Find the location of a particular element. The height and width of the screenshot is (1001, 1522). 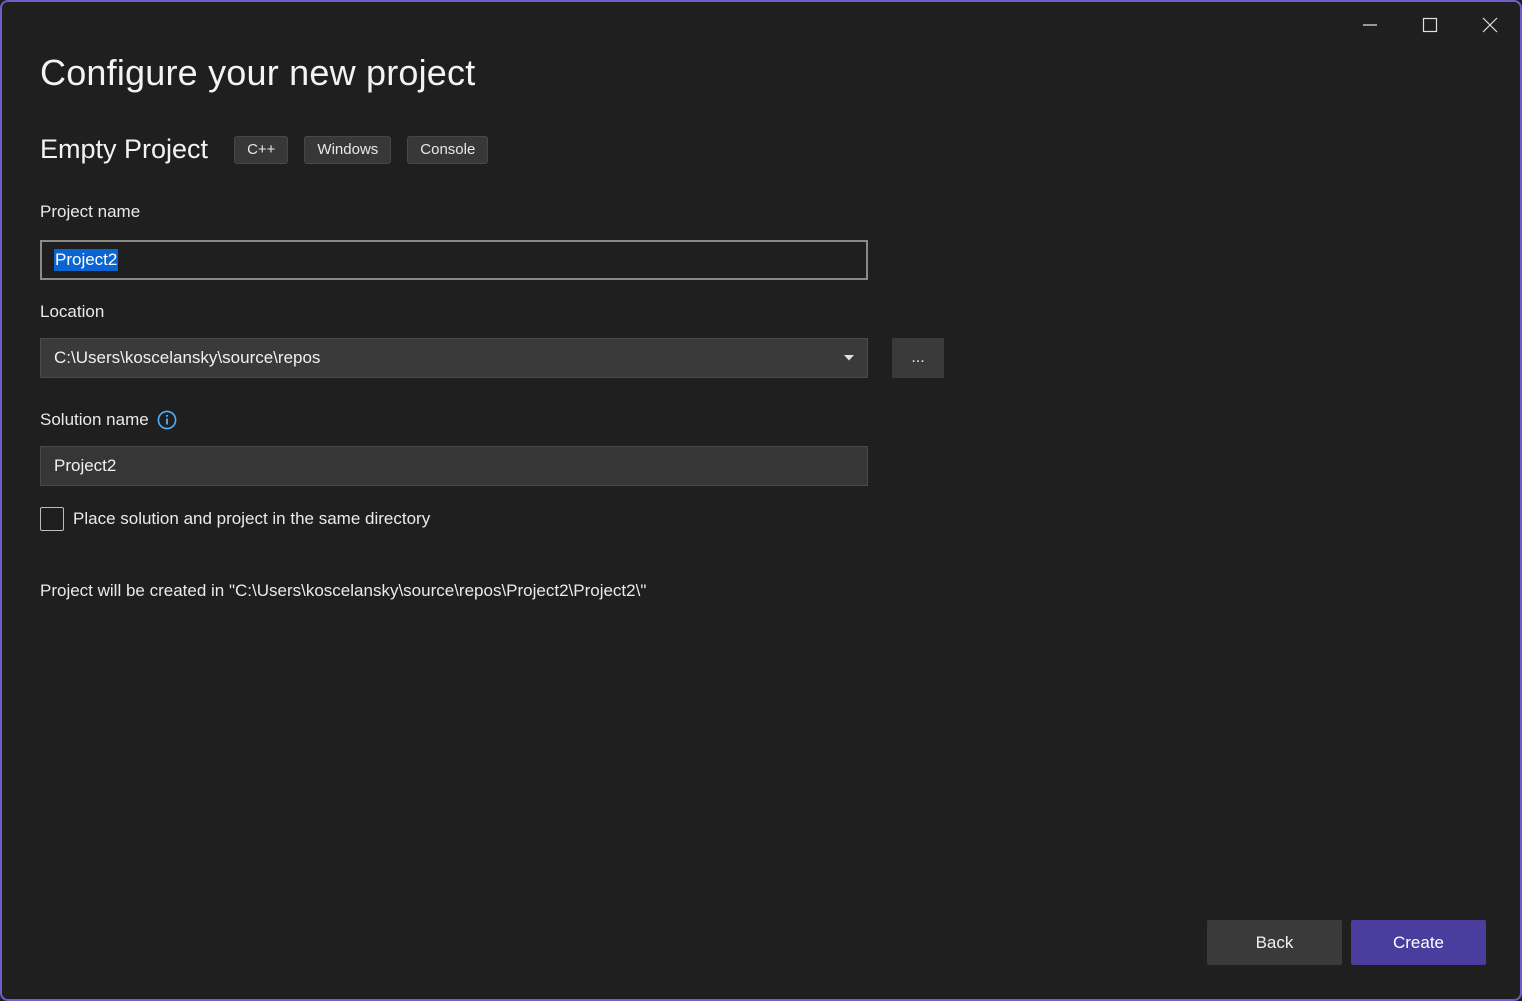

tag-project-type: Console is located at coordinates (448, 149).